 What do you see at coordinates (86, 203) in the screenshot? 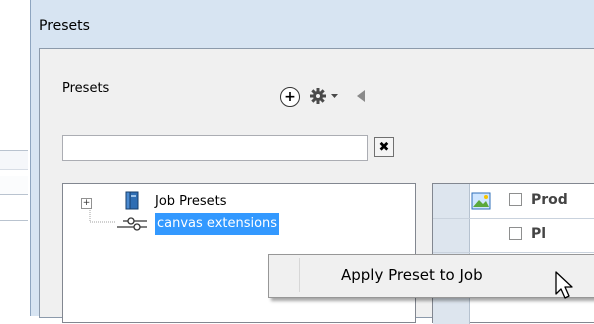
I see `expand-toggle: +` at bounding box center [86, 203].